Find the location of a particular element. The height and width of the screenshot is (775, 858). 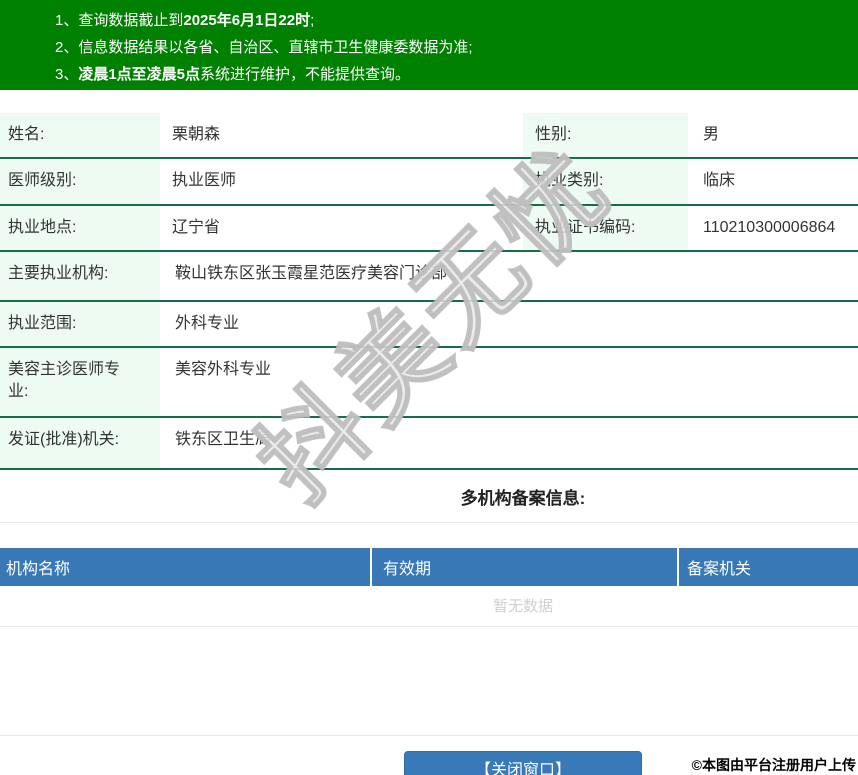

close-window-button: 【关闭窗口】 is located at coordinates (523, 763).